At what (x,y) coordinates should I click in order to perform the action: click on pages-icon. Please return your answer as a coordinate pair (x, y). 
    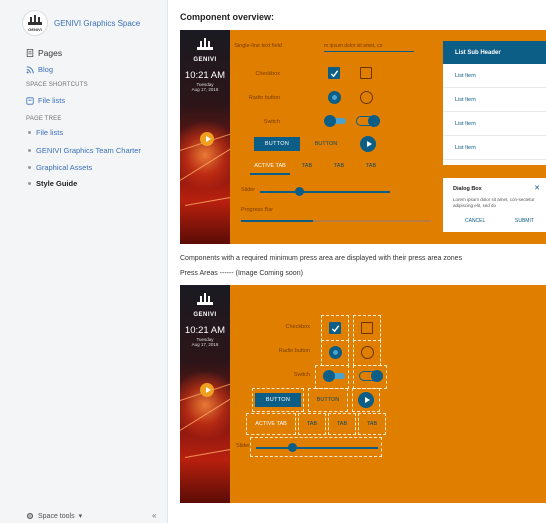
    Looking at the image, I should click on (30, 53).